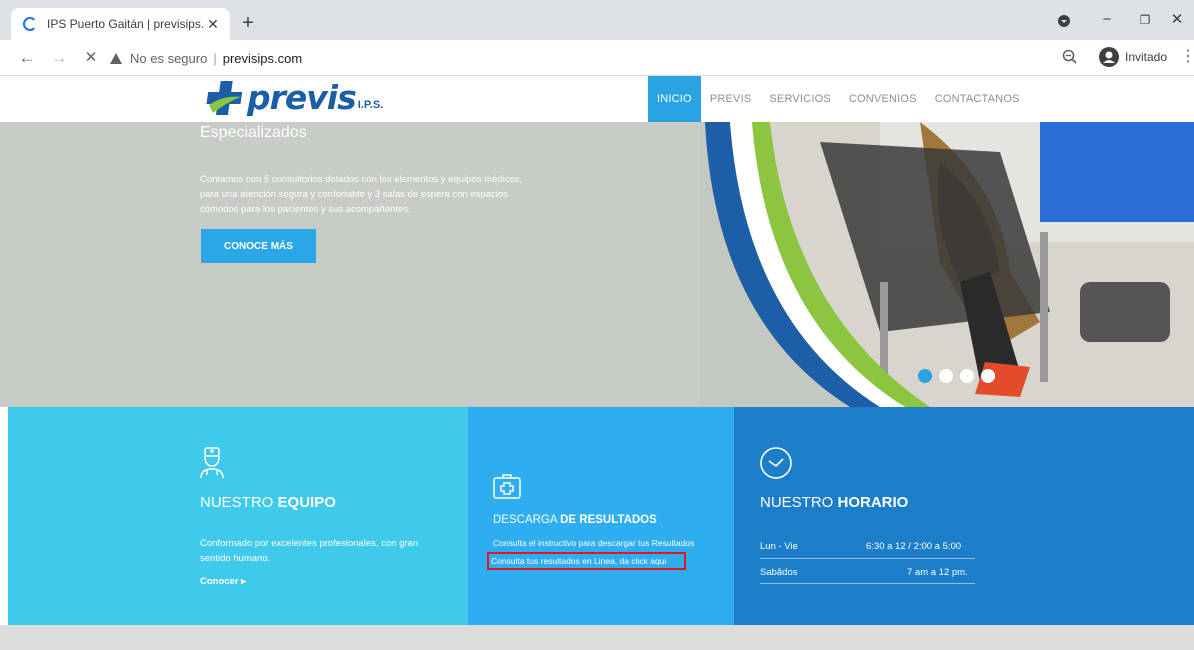 This screenshot has width=1194, height=650. I want to click on horario-block, so click(964, 516).